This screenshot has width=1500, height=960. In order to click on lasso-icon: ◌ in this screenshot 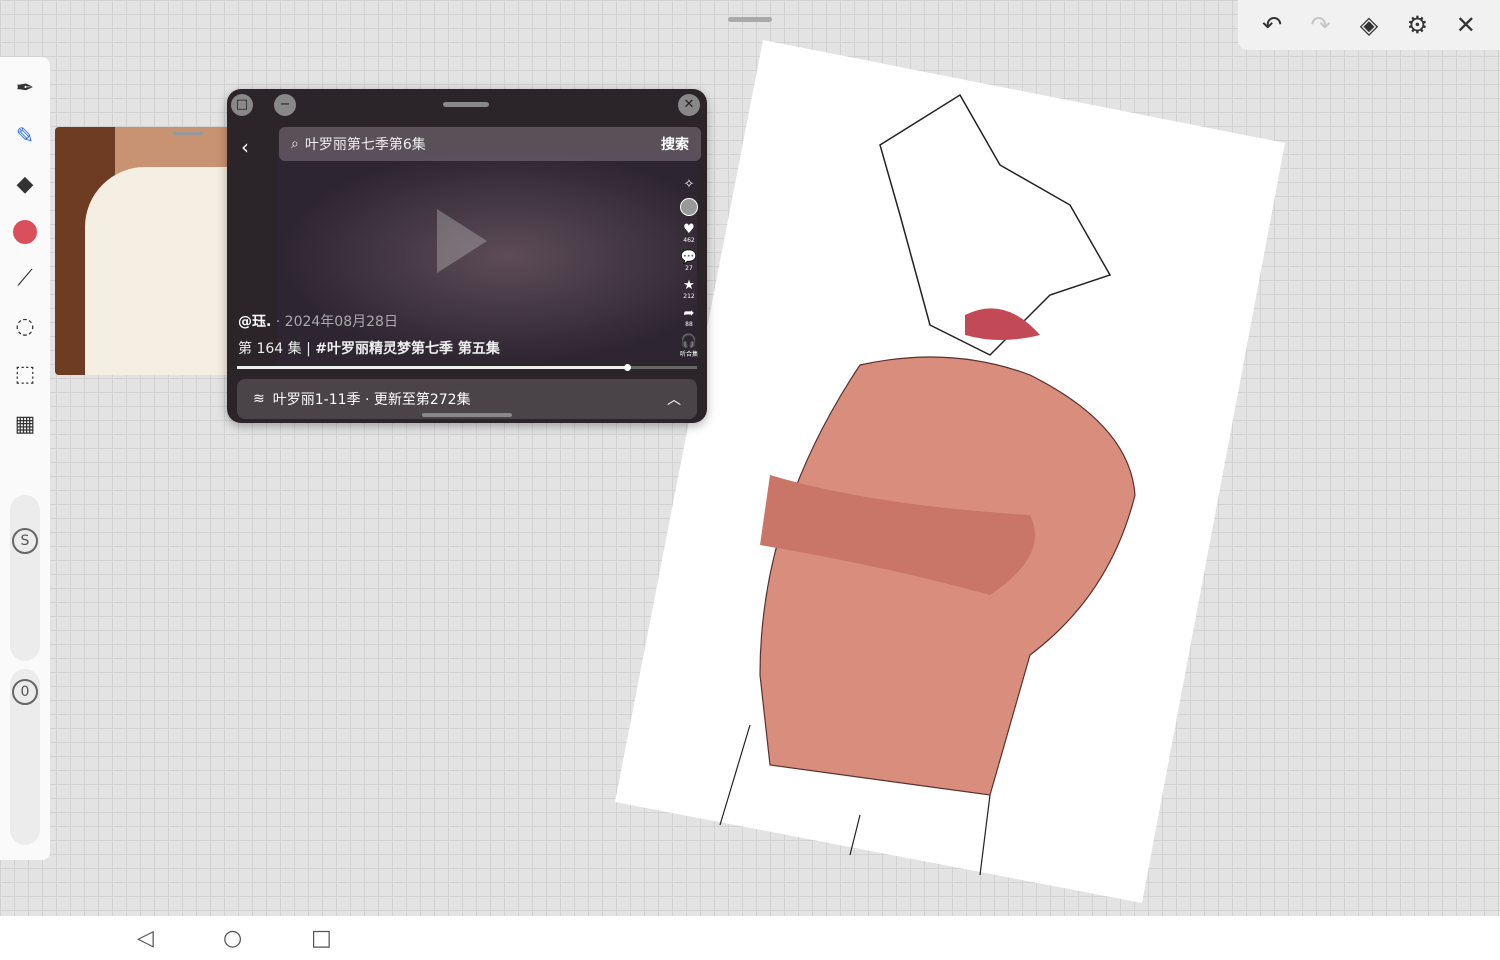, I will do `click(25, 326)`.